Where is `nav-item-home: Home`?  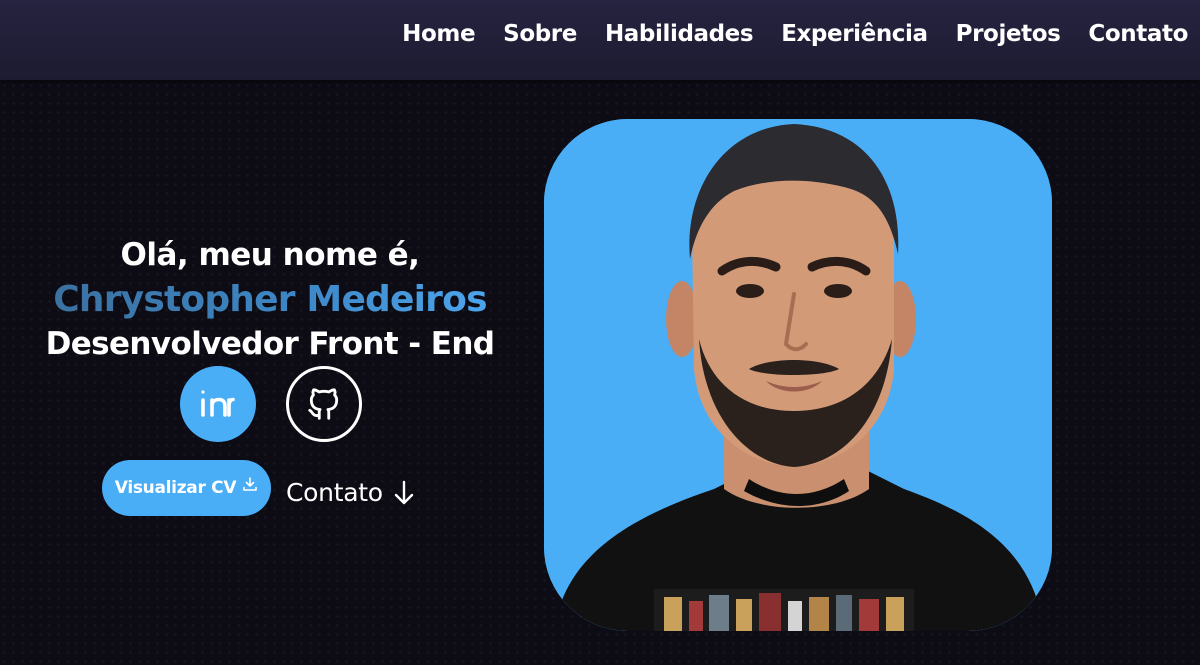 nav-item-home: Home is located at coordinates (438, 34).